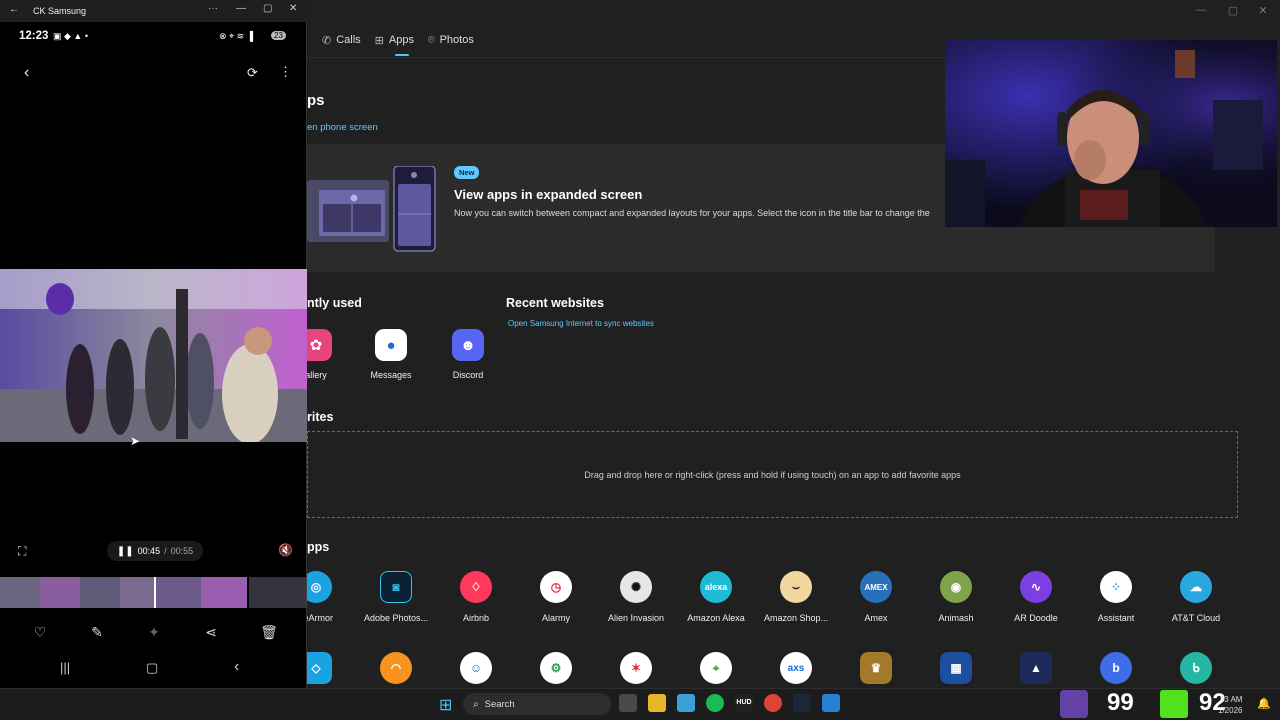 The height and width of the screenshot is (720, 1280). I want to click on party-video-still, so click(153, 355).